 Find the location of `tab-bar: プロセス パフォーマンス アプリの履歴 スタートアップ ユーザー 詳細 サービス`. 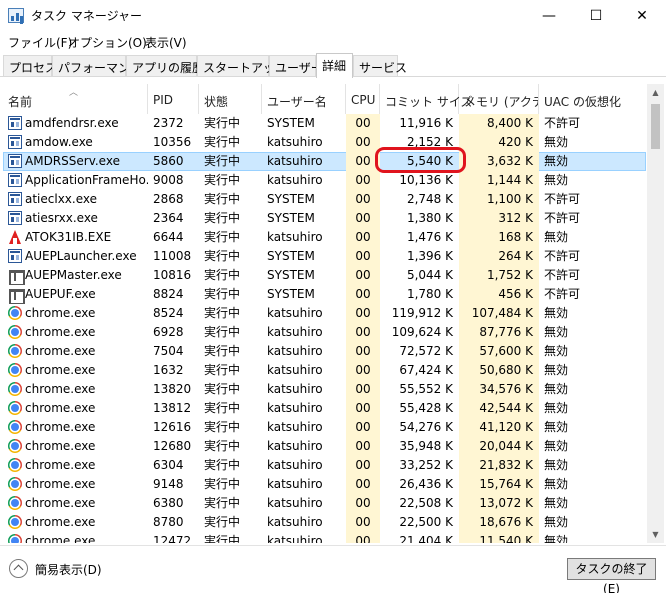

tab-bar: プロセス パフォーマンス アプリの履歴 スタートアップ ユーザー 詳細 サービス is located at coordinates (333, 65).